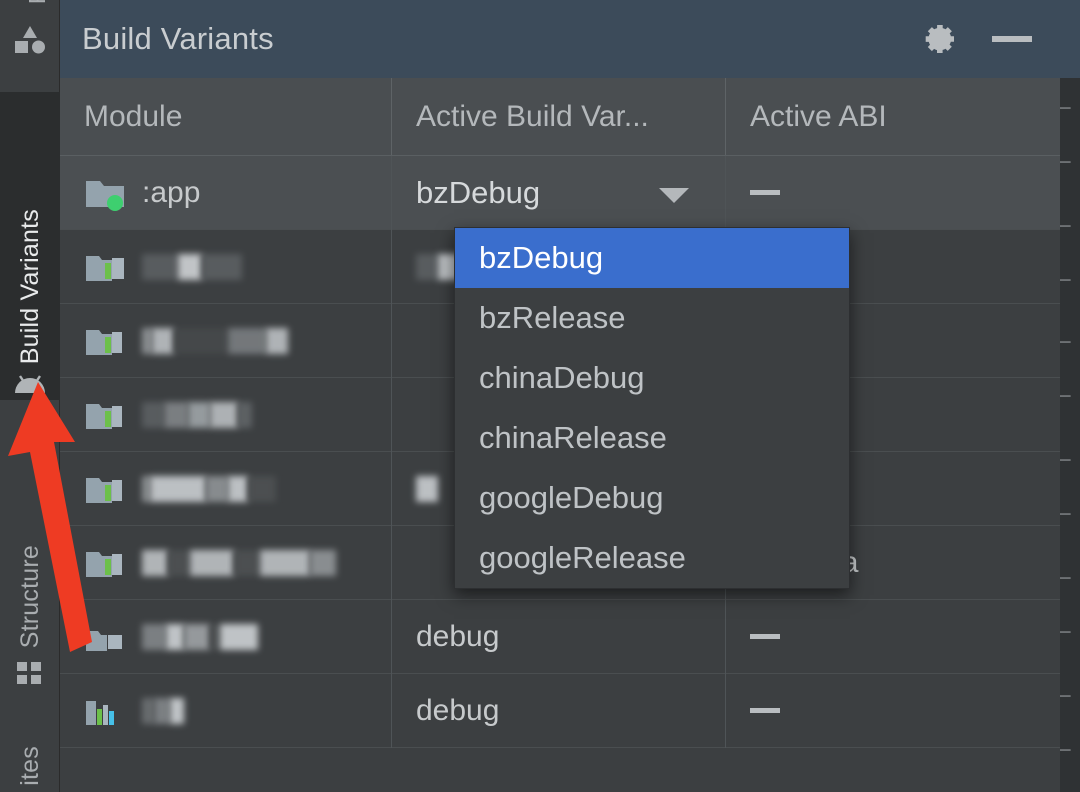  I want to click on dropdown-option-googleDebug: googleDebug, so click(652, 498).